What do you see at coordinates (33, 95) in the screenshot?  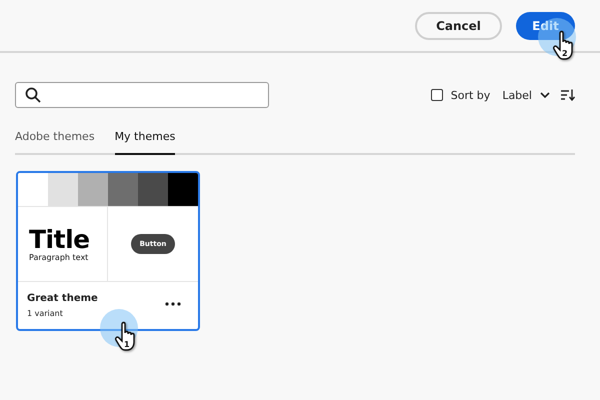 I see `search-icon` at bounding box center [33, 95].